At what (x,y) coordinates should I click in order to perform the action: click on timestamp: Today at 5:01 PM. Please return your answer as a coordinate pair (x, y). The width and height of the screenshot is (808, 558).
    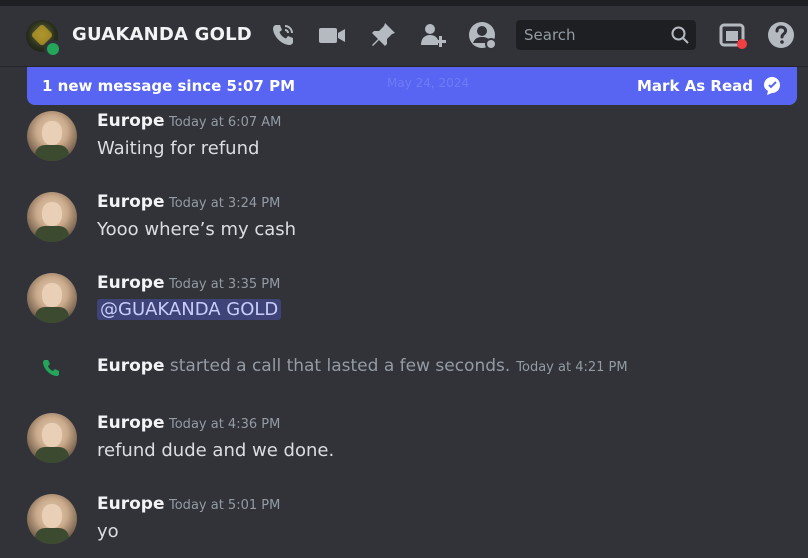
    Looking at the image, I should click on (225, 505).